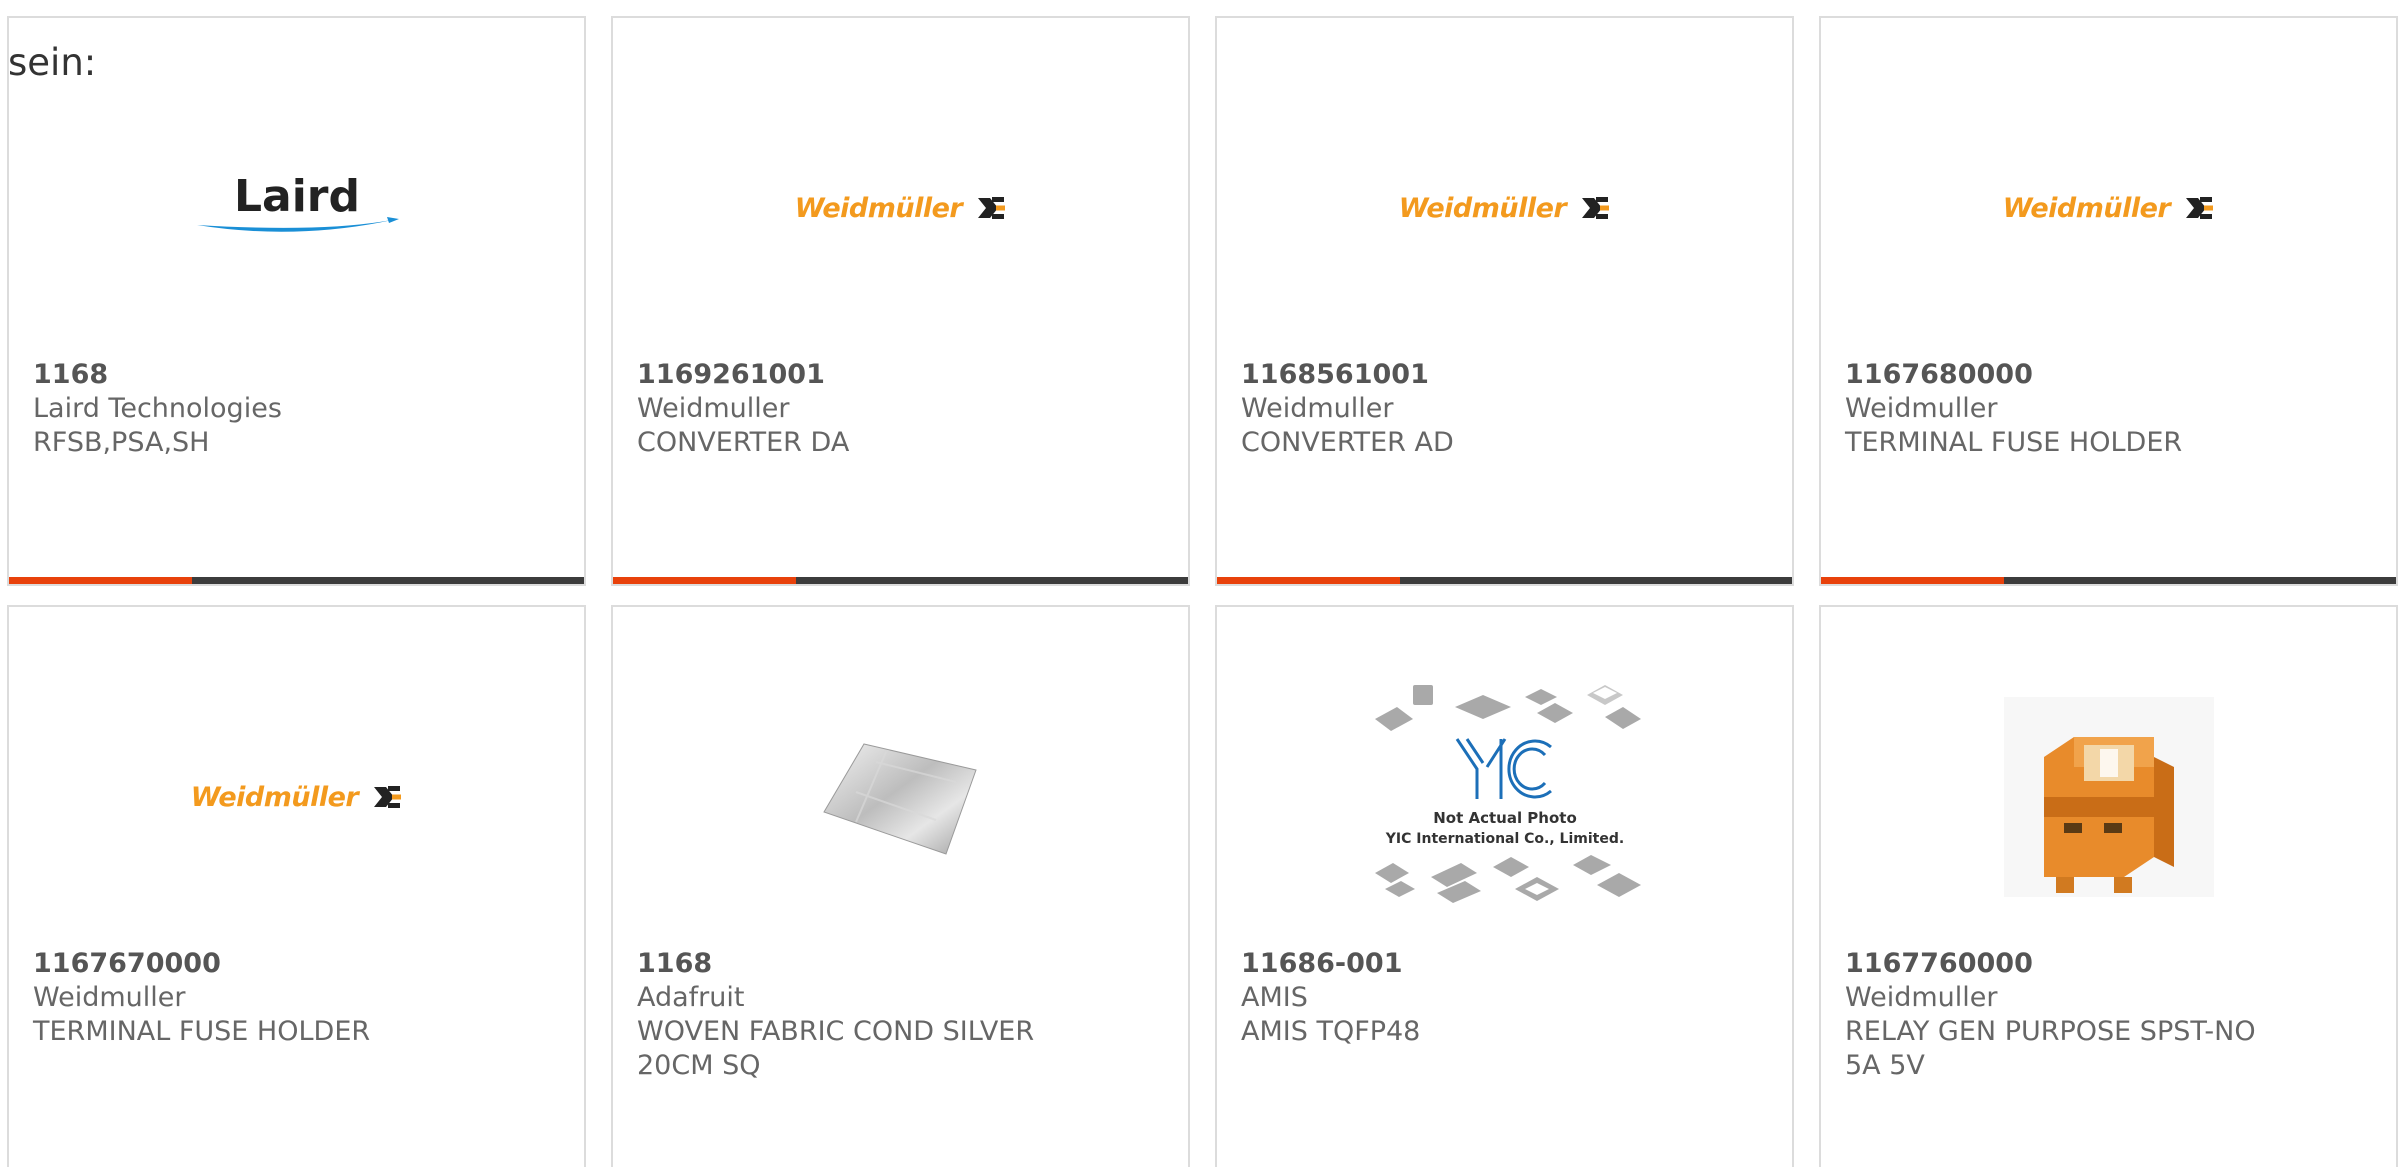 The height and width of the screenshot is (1167, 2400). What do you see at coordinates (157, 408) in the screenshot?
I see `manufacturer: Laird Technologies` at bounding box center [157, 408].